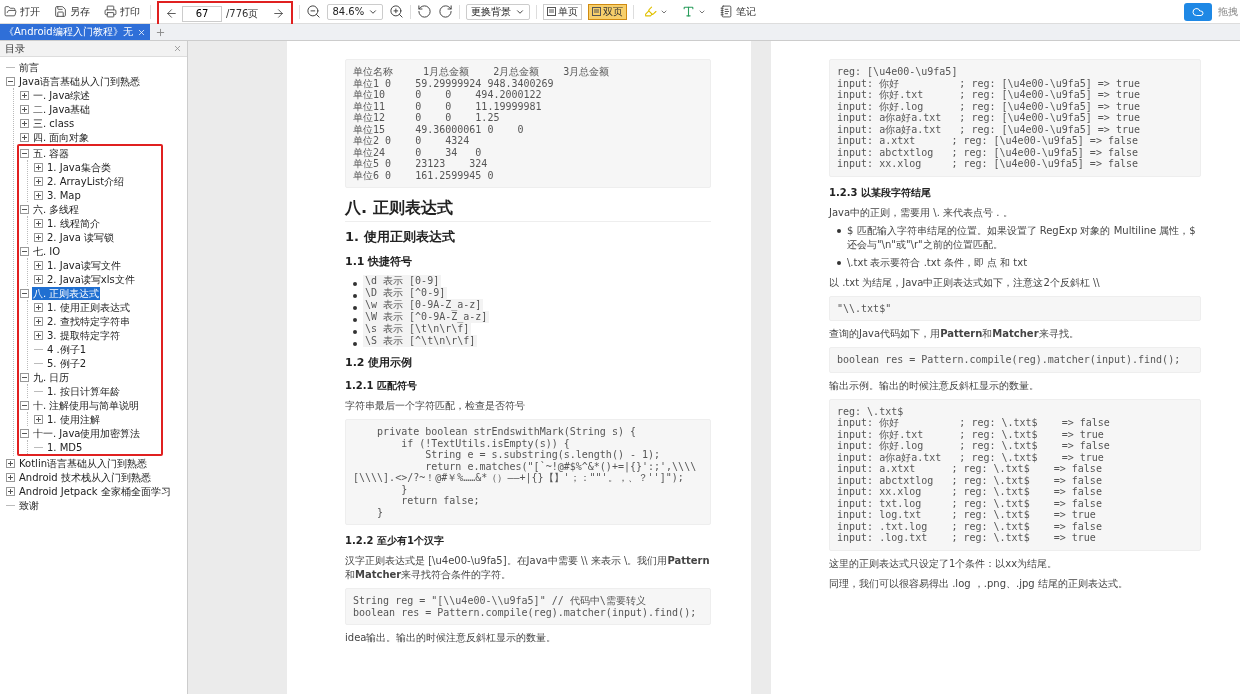 This screenshot has height=694, width=1240. Describe the element at coordinates (965, 282) in the screenshot. I see `paragraph: 以 .txt 为结尾，Java中正则表达式如下，注意这2个反斜杠 \\` at that location.